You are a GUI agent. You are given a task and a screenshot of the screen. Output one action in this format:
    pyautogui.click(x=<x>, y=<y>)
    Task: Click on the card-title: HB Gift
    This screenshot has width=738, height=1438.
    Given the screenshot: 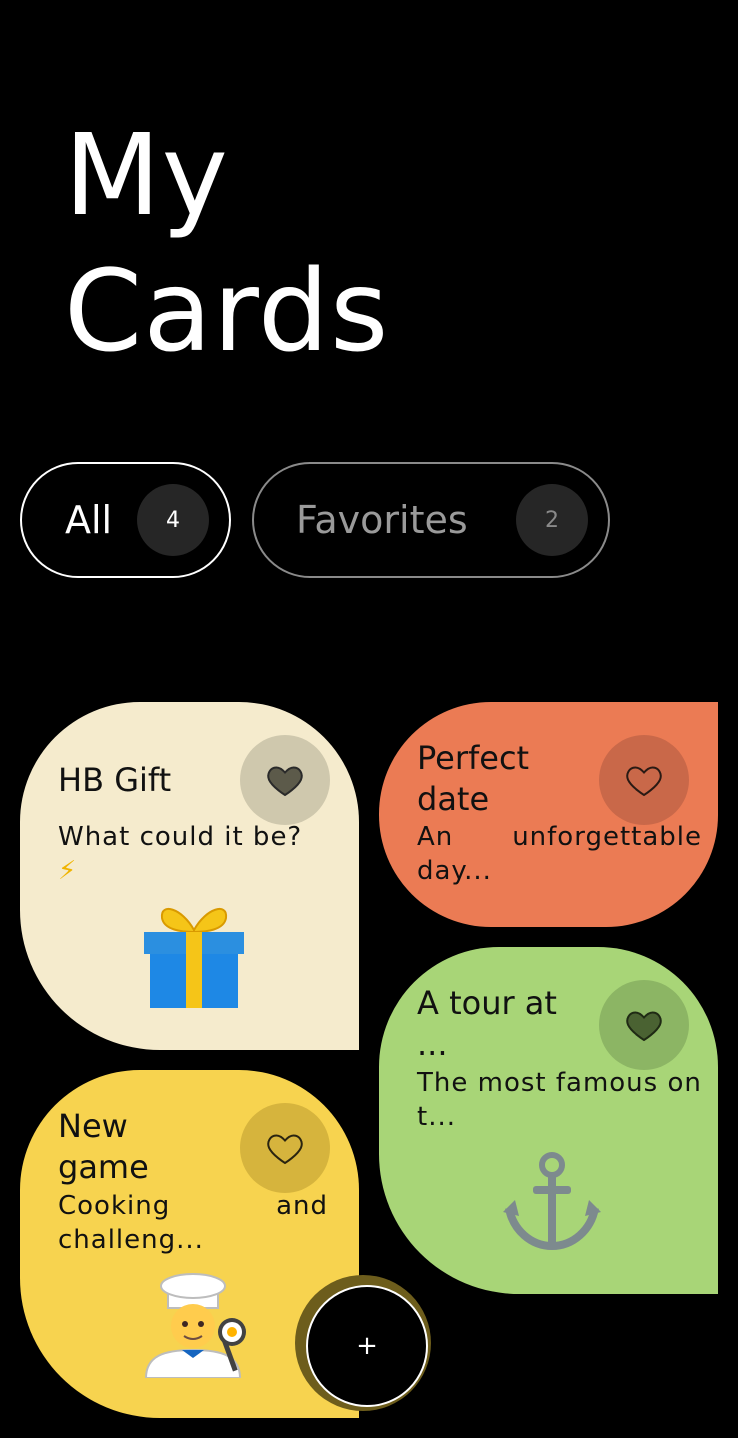 What is the action you would take?
    pyautogui.click(x=115, y=780)
    